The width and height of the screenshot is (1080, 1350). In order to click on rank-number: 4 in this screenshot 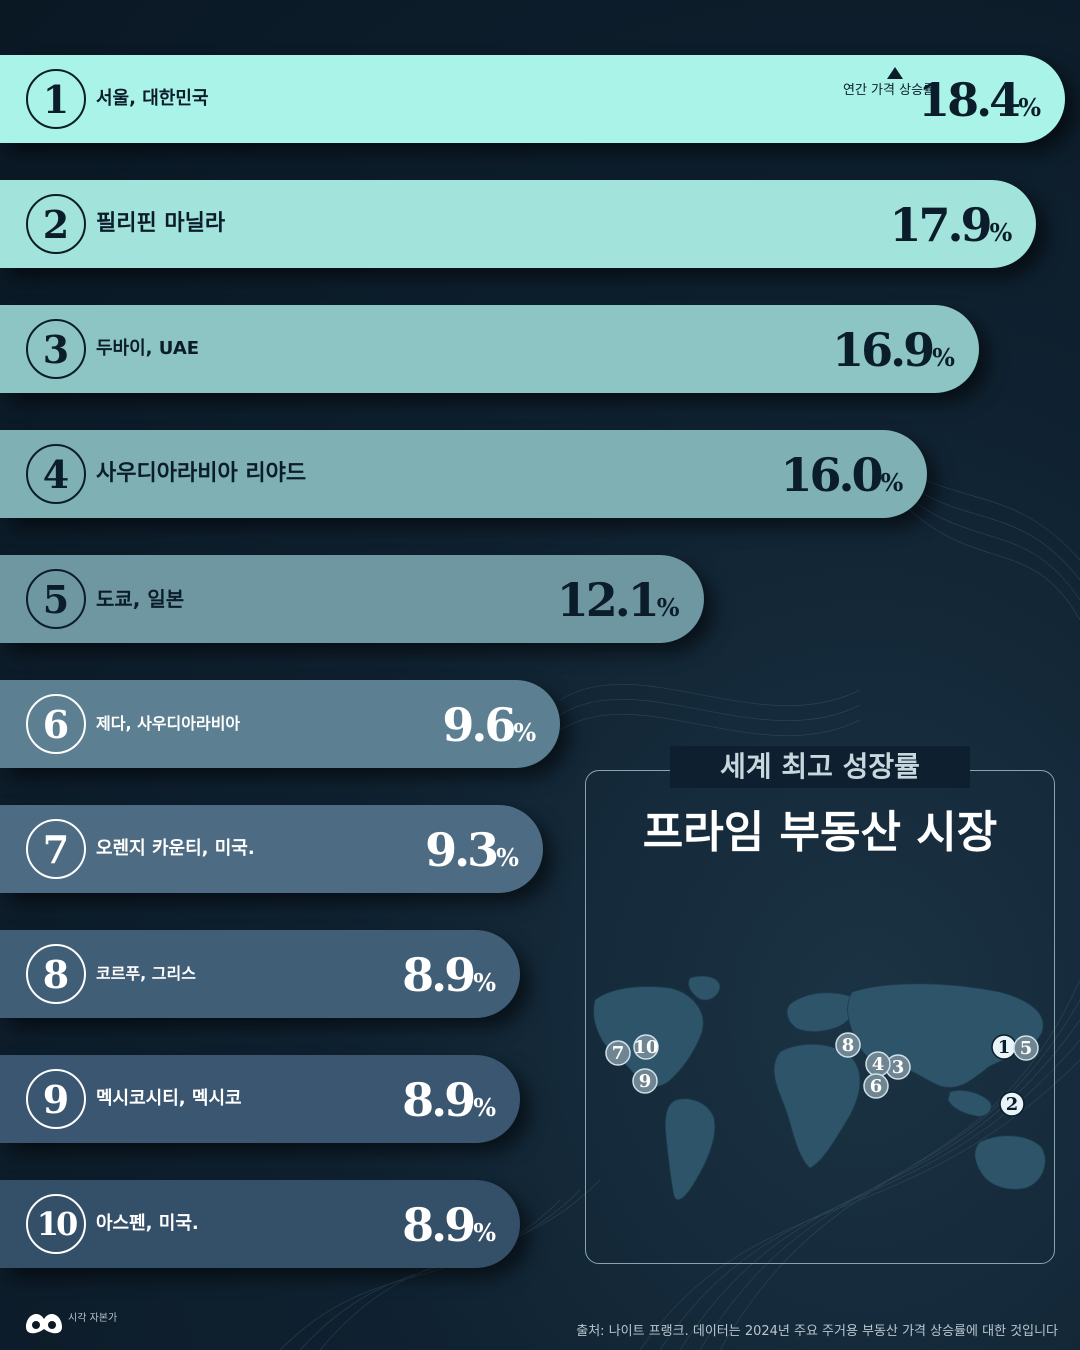, I will do `click(56, 474)`.